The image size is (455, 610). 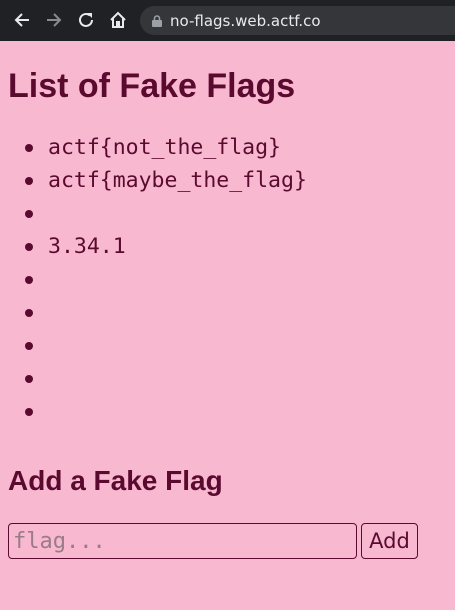 I want to click on flag-list-item: actf{maybe_the_flag}, so click(x=236, y=180).